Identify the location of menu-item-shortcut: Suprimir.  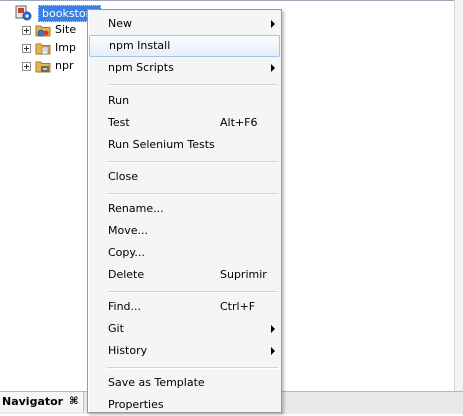
(243, 274).